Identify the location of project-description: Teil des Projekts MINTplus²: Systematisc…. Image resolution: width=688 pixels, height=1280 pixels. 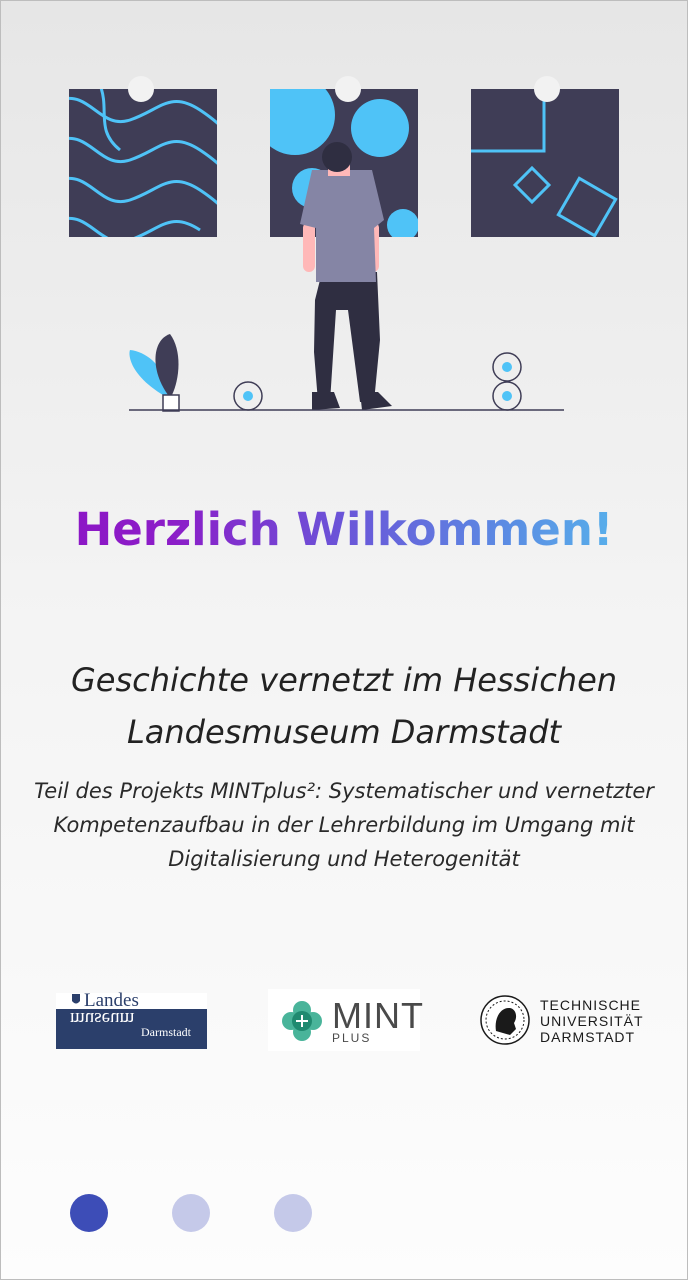
(344, 825).